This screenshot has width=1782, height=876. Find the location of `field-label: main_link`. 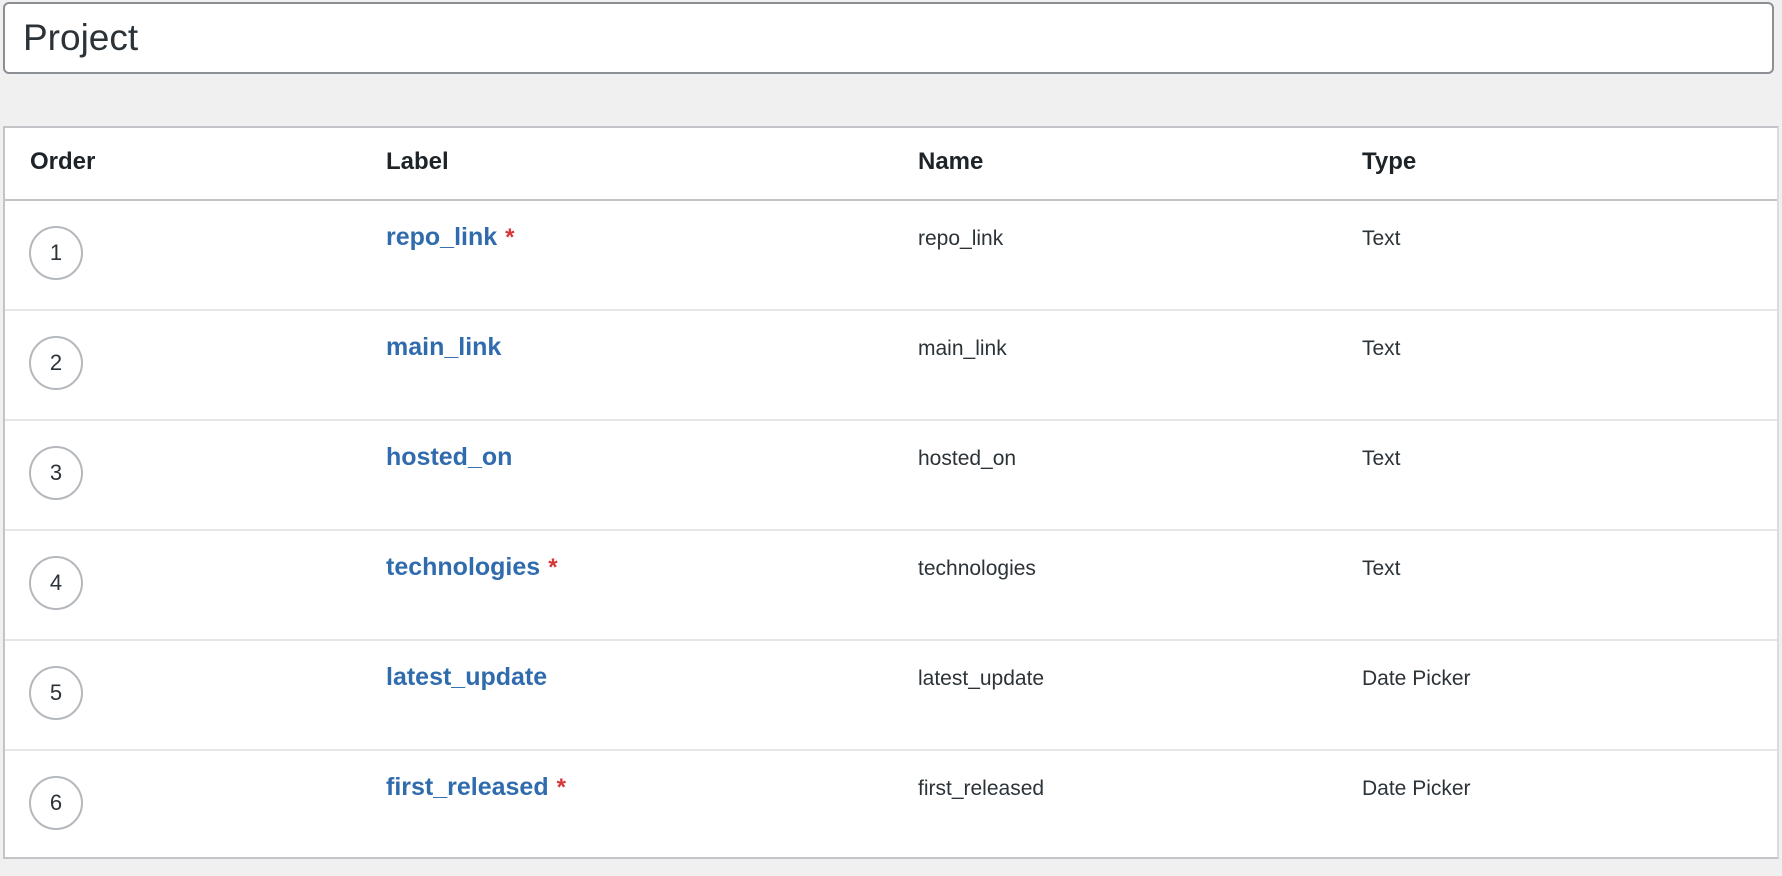

field-label: main_link is located at coordinates (444, 347).